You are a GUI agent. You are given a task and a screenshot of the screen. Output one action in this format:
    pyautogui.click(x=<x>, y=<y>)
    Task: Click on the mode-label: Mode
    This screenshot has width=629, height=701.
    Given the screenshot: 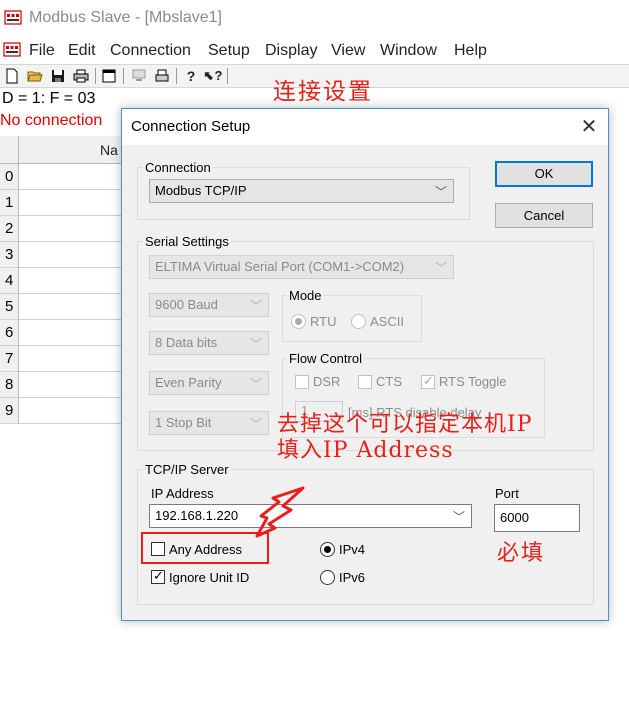 What is the action you would take?
    pyautogui.click(x=305, y=295)
    